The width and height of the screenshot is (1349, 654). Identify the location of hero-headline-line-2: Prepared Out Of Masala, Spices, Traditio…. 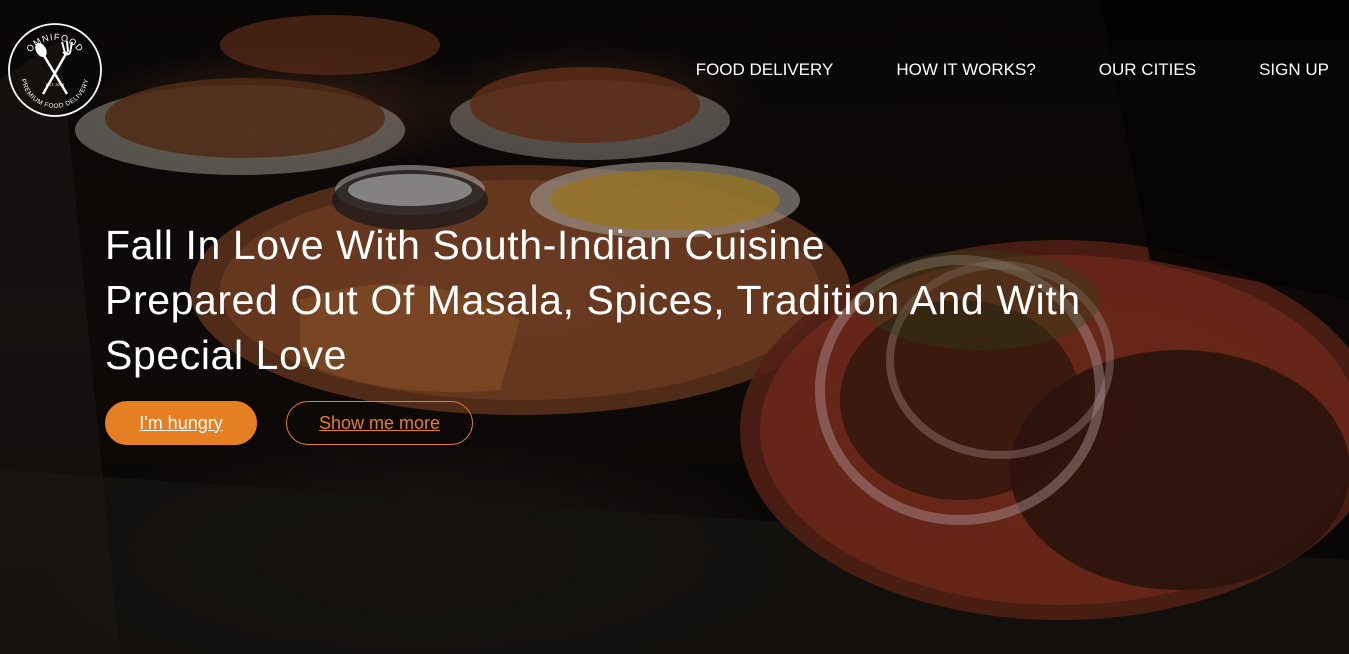
(593, 300).